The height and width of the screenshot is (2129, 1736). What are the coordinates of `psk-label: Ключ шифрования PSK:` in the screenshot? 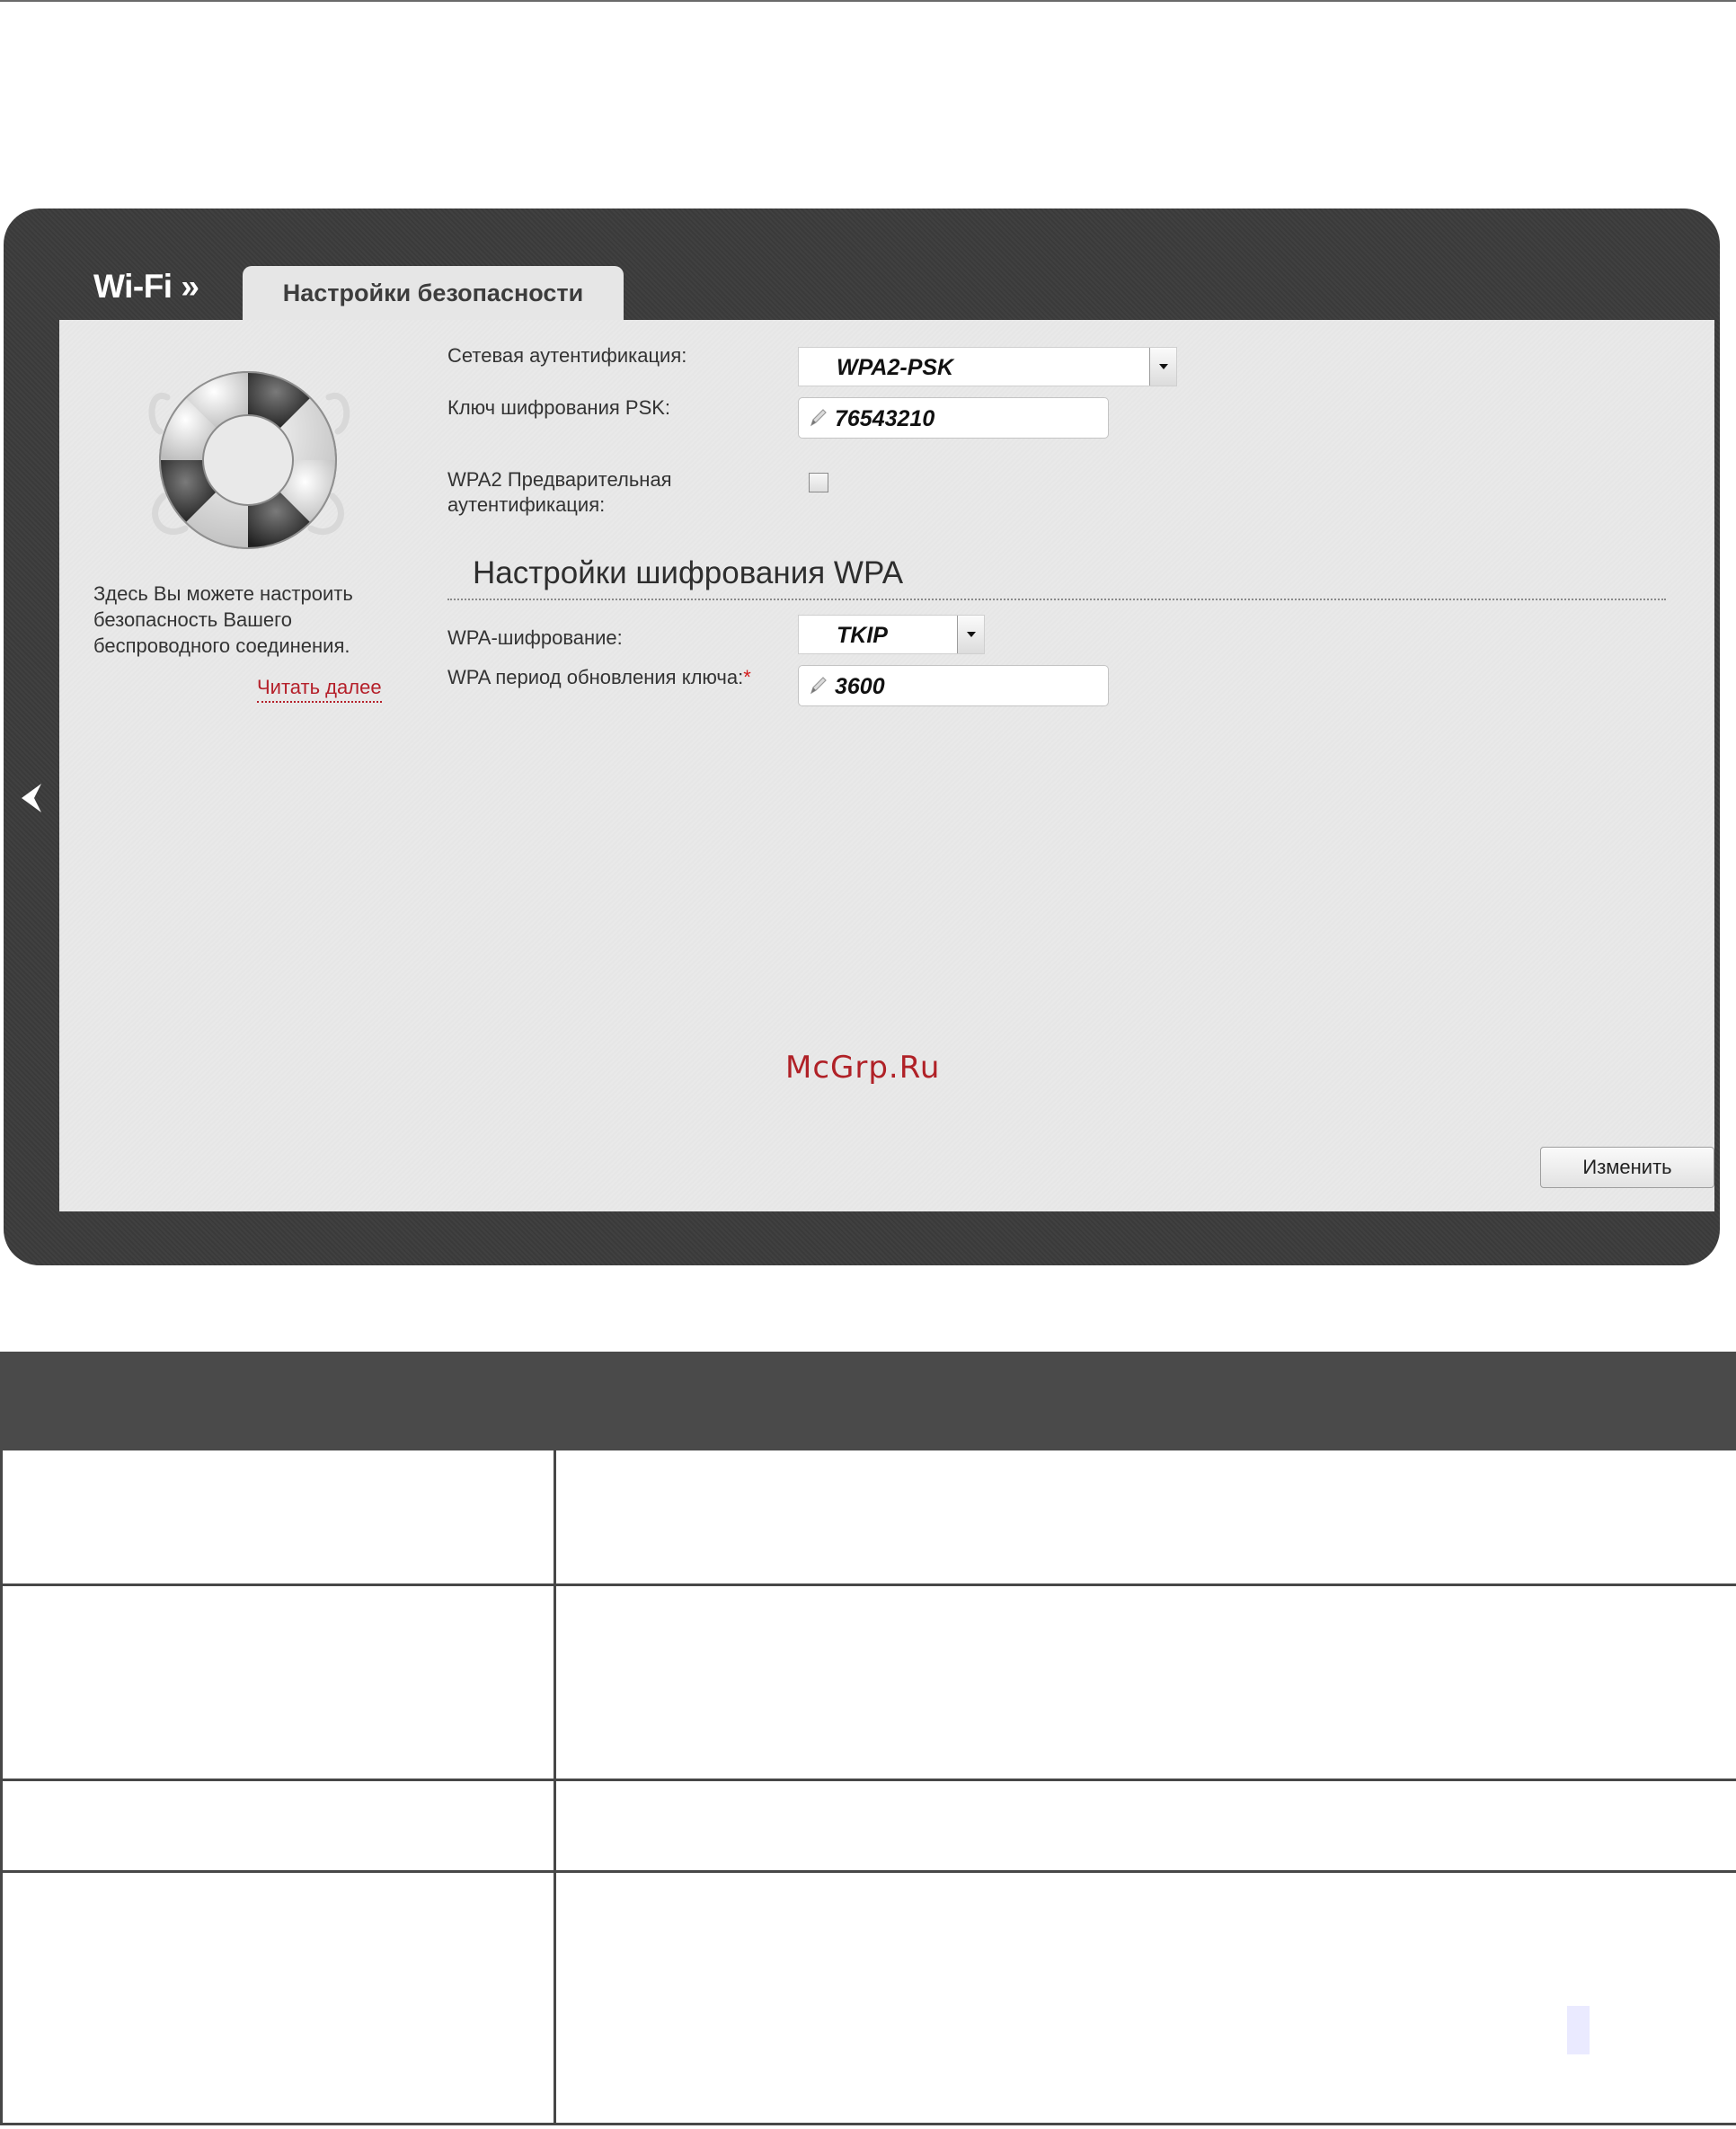 It's located at (559, 407).